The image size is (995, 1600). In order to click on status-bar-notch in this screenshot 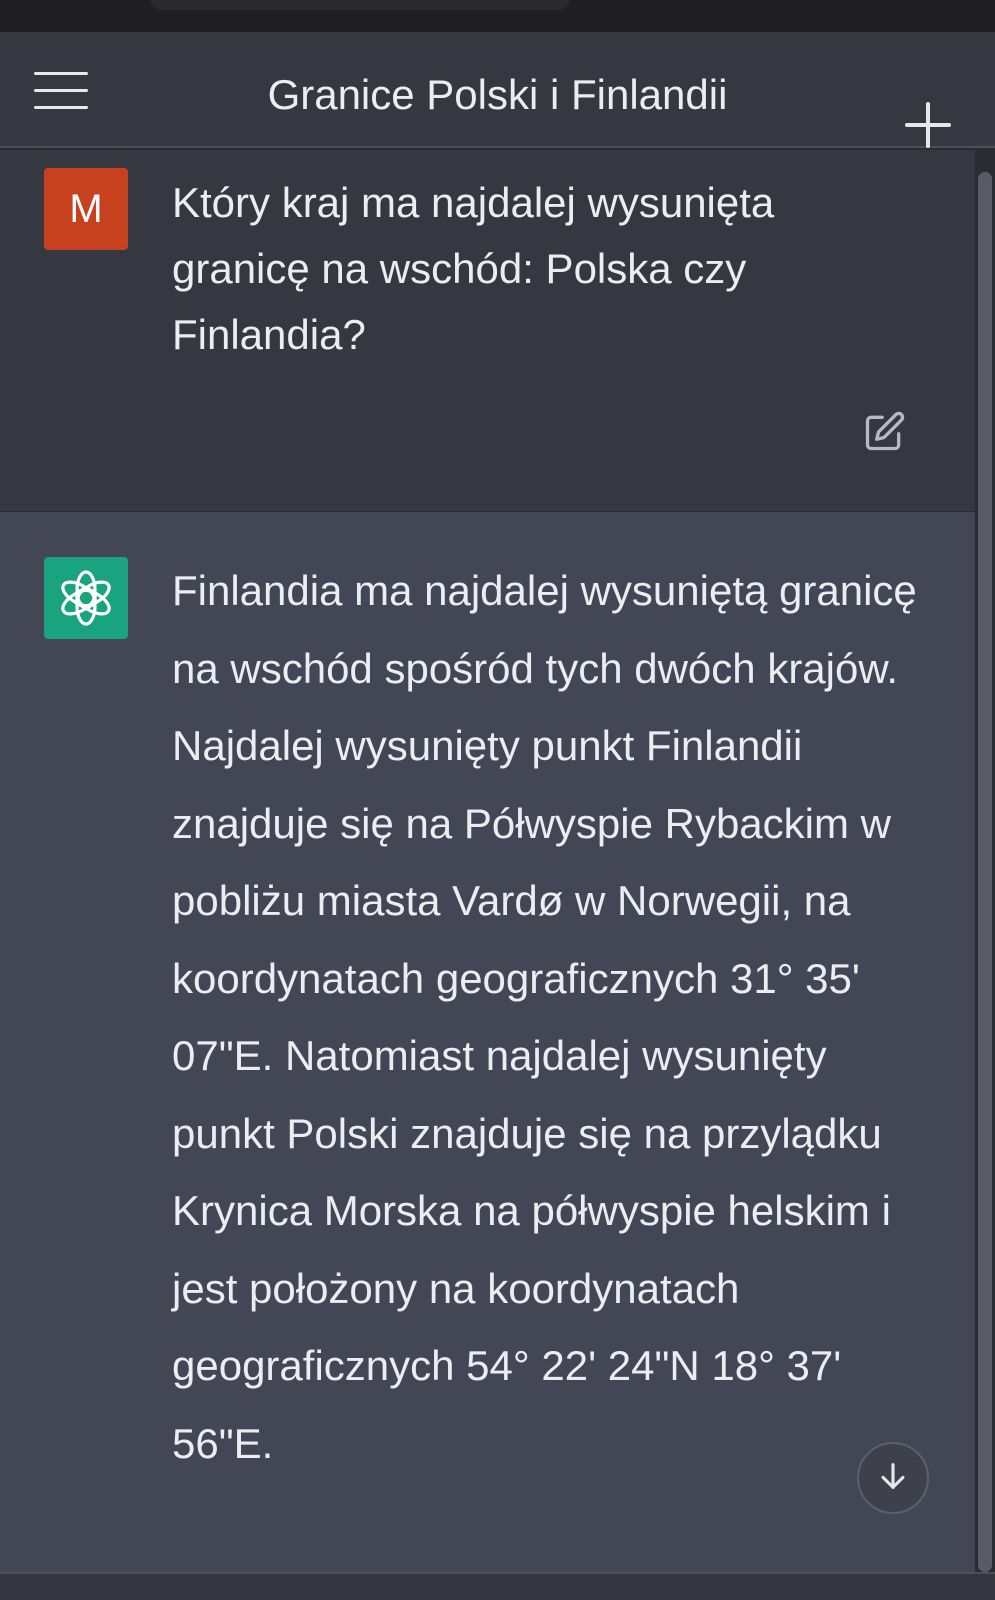, I will do `click(360, 5)`.